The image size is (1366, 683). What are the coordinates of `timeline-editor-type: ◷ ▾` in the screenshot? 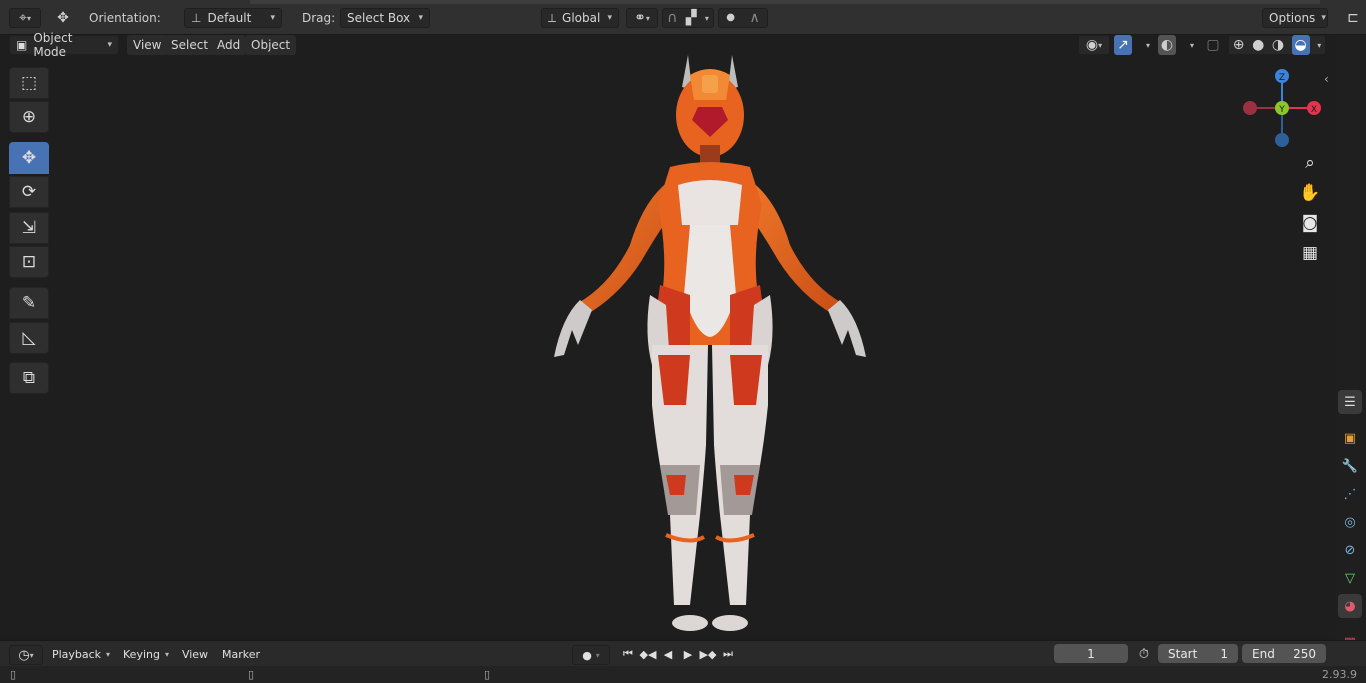 It's located at (26, 655).